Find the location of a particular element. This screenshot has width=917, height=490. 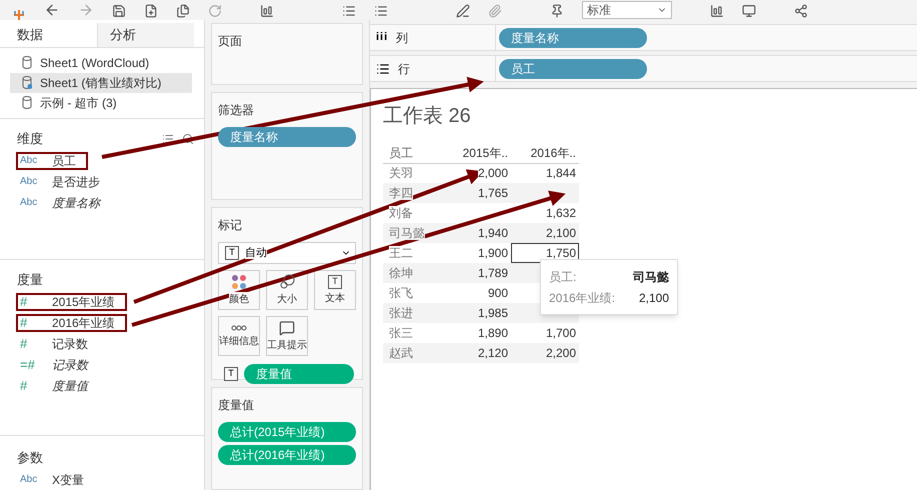

card-title: 页面 is located at coordinates (230, 41).